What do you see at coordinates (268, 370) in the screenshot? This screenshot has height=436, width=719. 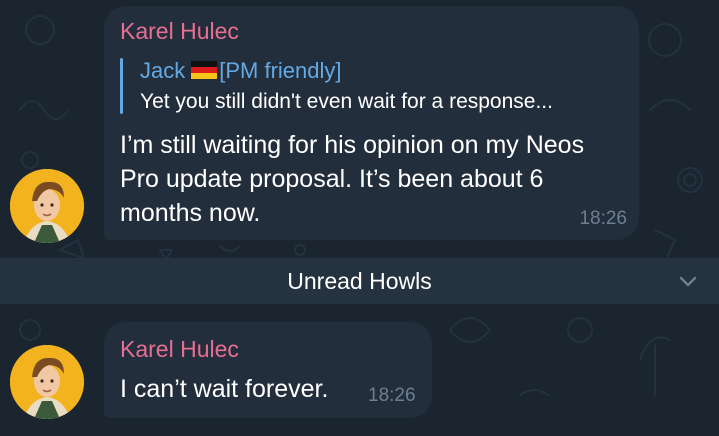 I see `message-bubble: Karel Hulec I can’t wait forever. 18:26` at bounding box center [268, 370].